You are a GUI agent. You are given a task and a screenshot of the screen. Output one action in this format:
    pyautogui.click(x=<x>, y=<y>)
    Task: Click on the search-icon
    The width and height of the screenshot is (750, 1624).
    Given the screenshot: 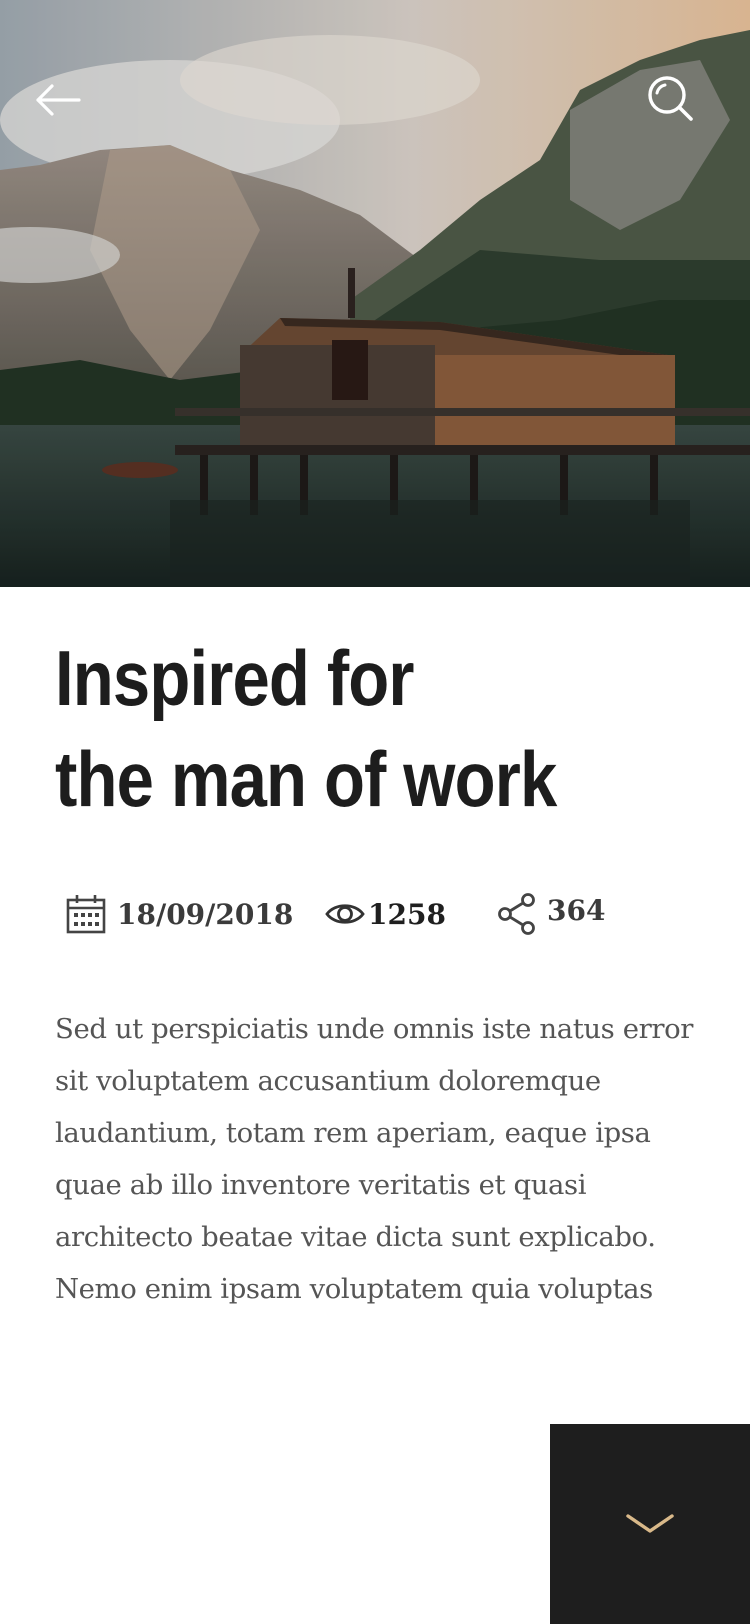 What is the action you would take?
    pyautogui.click(x=670, y=98)
    